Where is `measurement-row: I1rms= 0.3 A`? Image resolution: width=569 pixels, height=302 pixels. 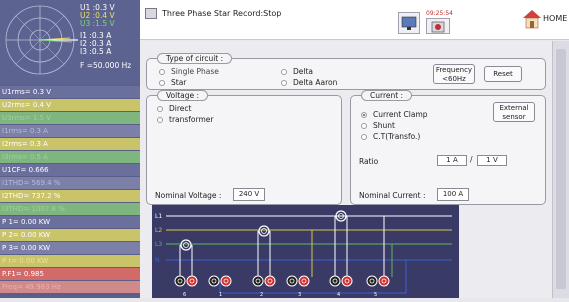 measurement-row: I1rms= 0.3 A is located at coordinates (70, 131).